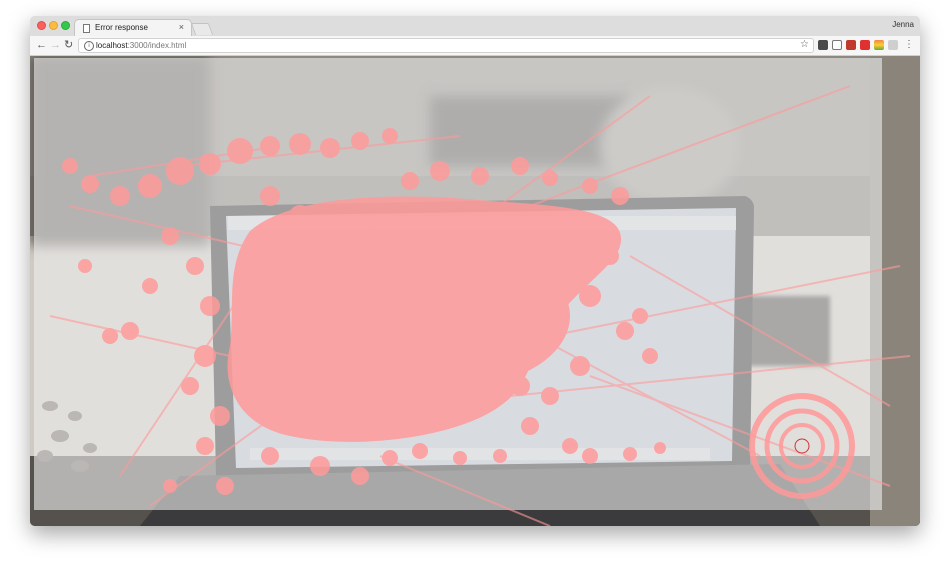 Image resolution: width=950 pixels, height=568 pixels. I want to click on tab-bar: Error response × Jenna, so click(475, 26).